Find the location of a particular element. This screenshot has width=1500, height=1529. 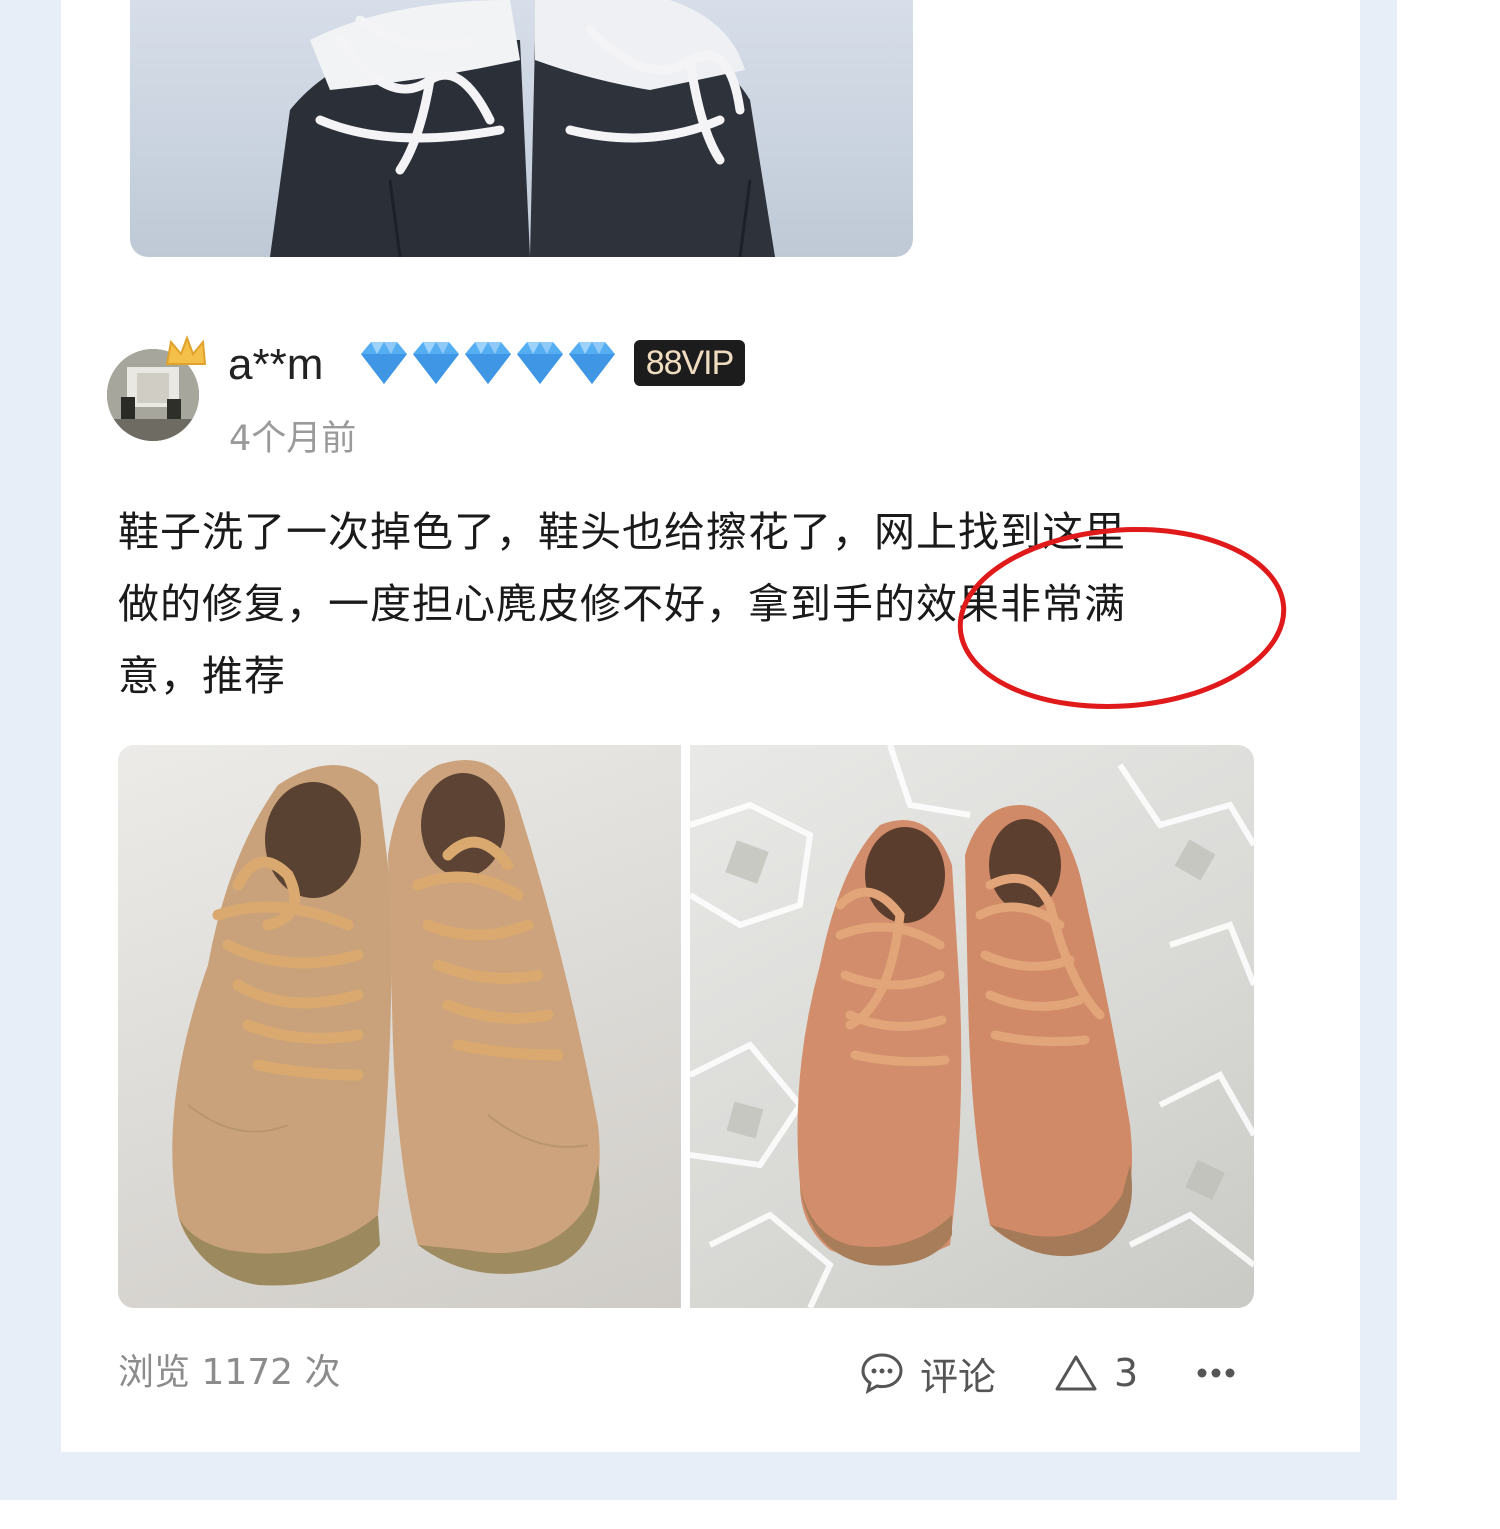

previous-review-photo is located at coordinates (521, 128).